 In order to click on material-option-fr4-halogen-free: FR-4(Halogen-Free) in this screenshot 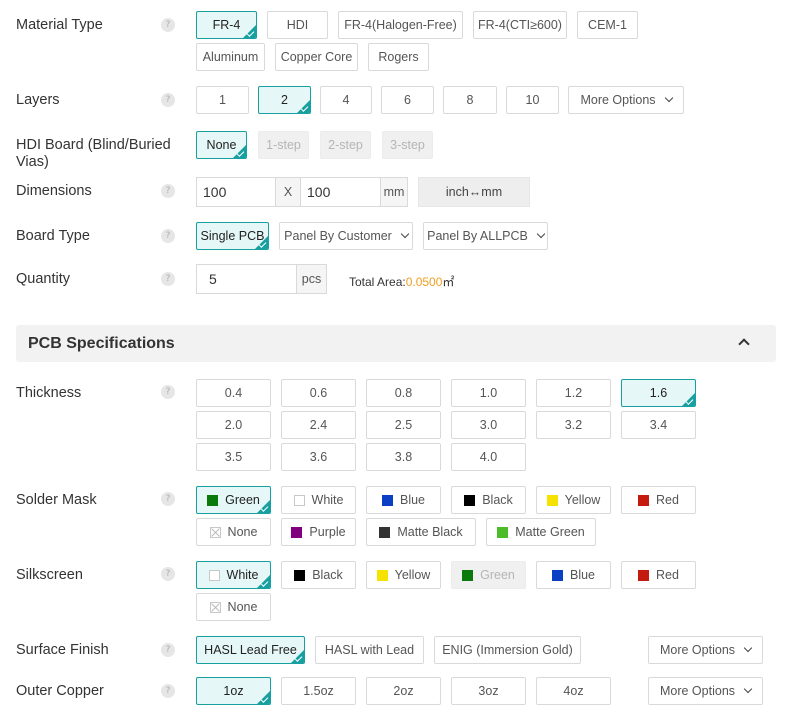, I will do `click(400, 25)`.